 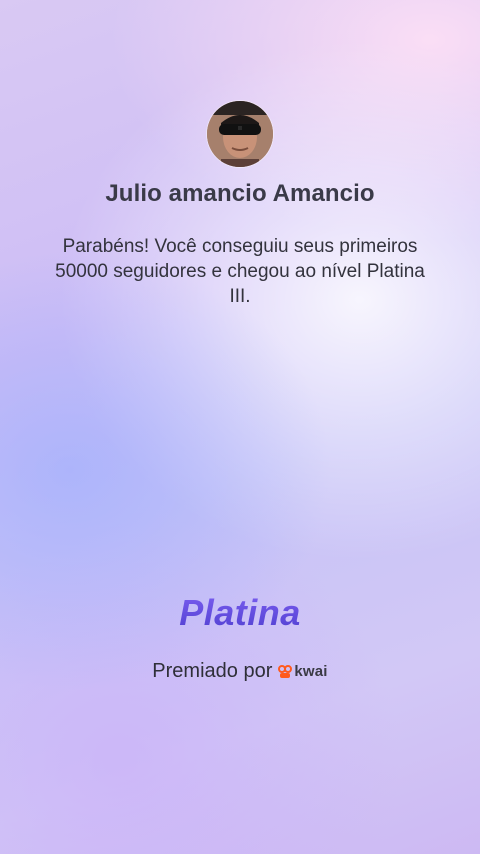 What do you see at coordinates (240, 193) in the screenshot?
I see `user-name: Julio amancio Amancio` at bounding box center [240, 193].